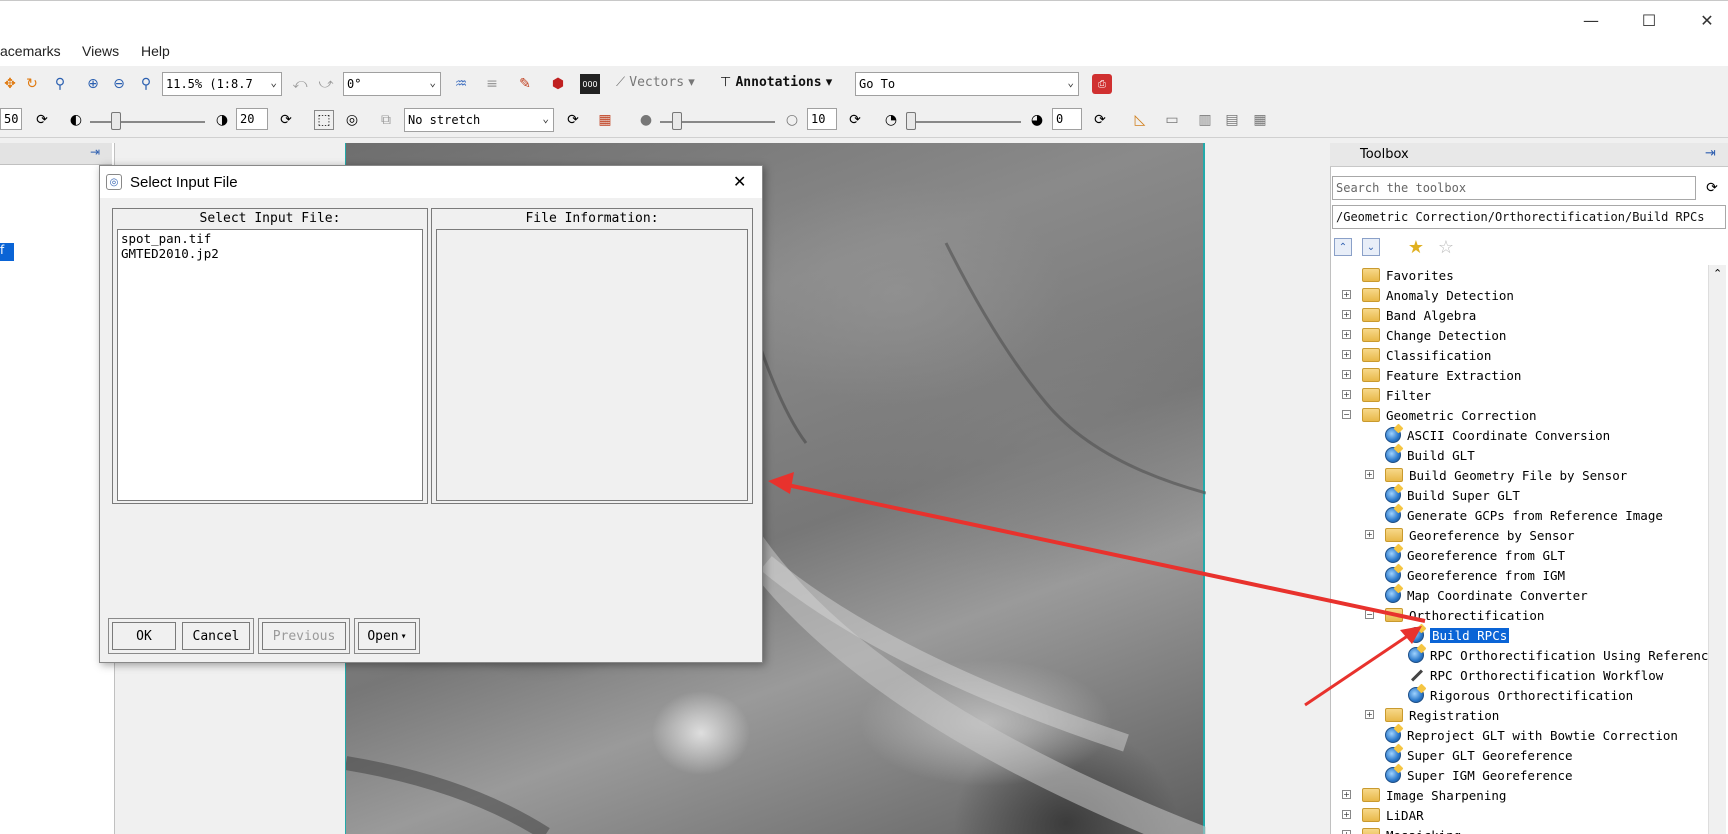 The image size is (1728, 834). I want to click on maximize-button: ☐, so click(1649, 20).